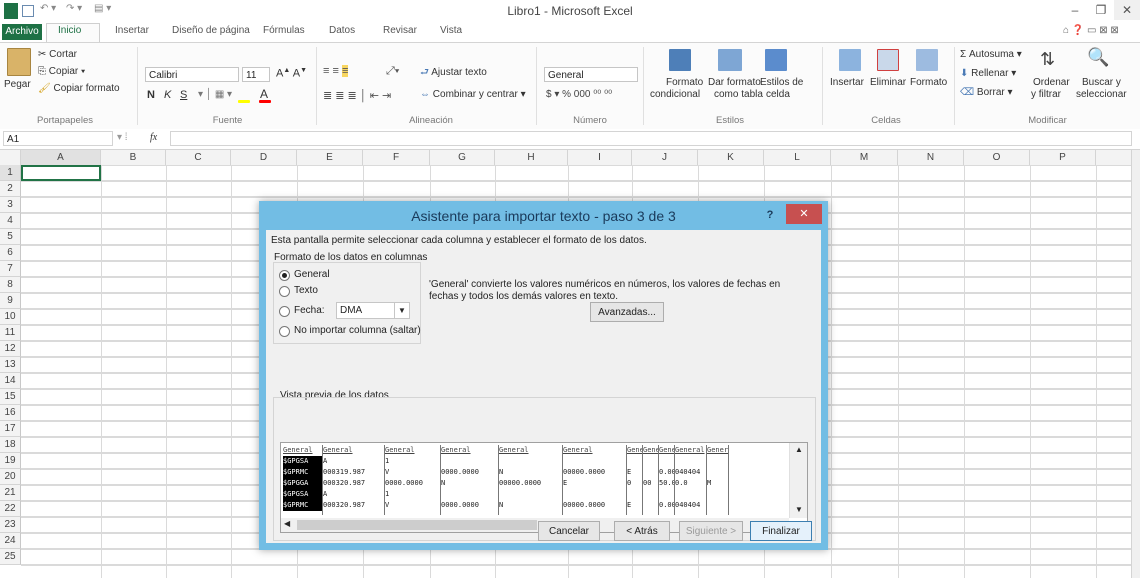  What do you see at coordinates (373, 310) in the screenshot?
I see `date-format-select: DMA ▼` at bounding box center [373, 310].